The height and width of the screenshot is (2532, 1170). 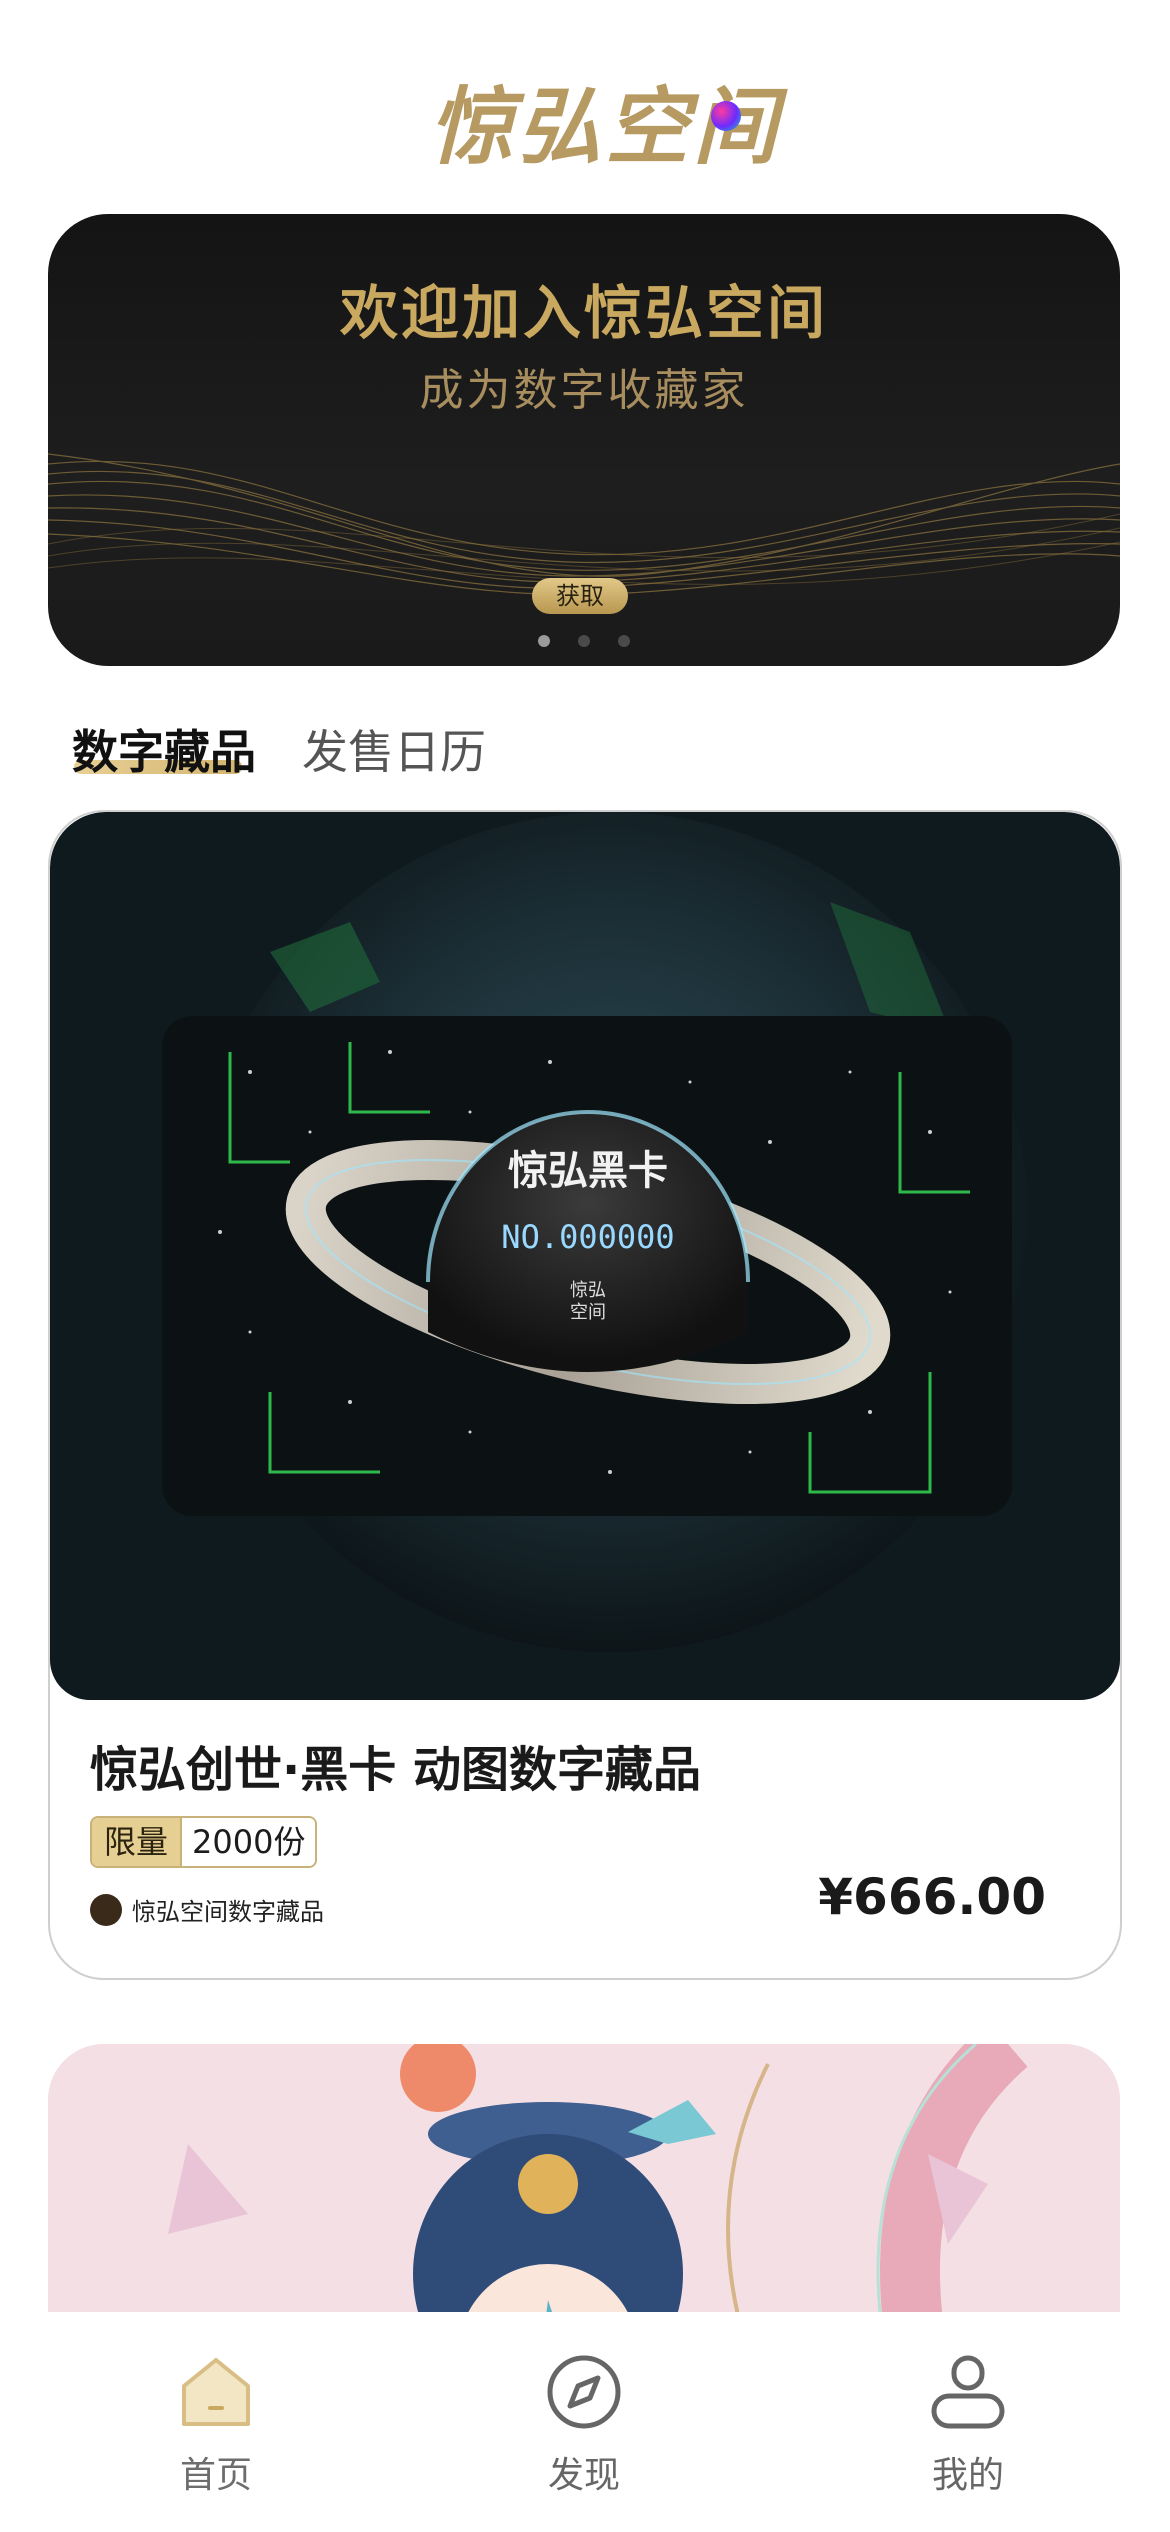 What do you see at coordinates (164, 752) in the screenshot?
I see `tab-label: 数字藏品` at bounding box center [164, 752].